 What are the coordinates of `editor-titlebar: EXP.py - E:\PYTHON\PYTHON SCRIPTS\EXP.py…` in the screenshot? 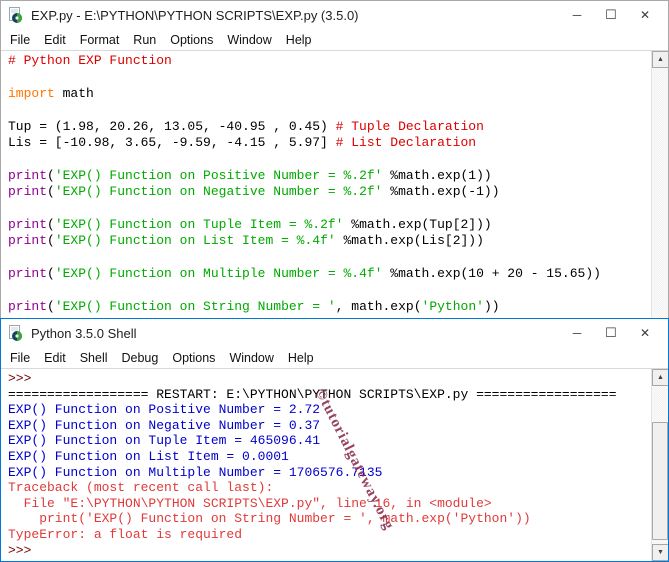 It's located at (334, 15).